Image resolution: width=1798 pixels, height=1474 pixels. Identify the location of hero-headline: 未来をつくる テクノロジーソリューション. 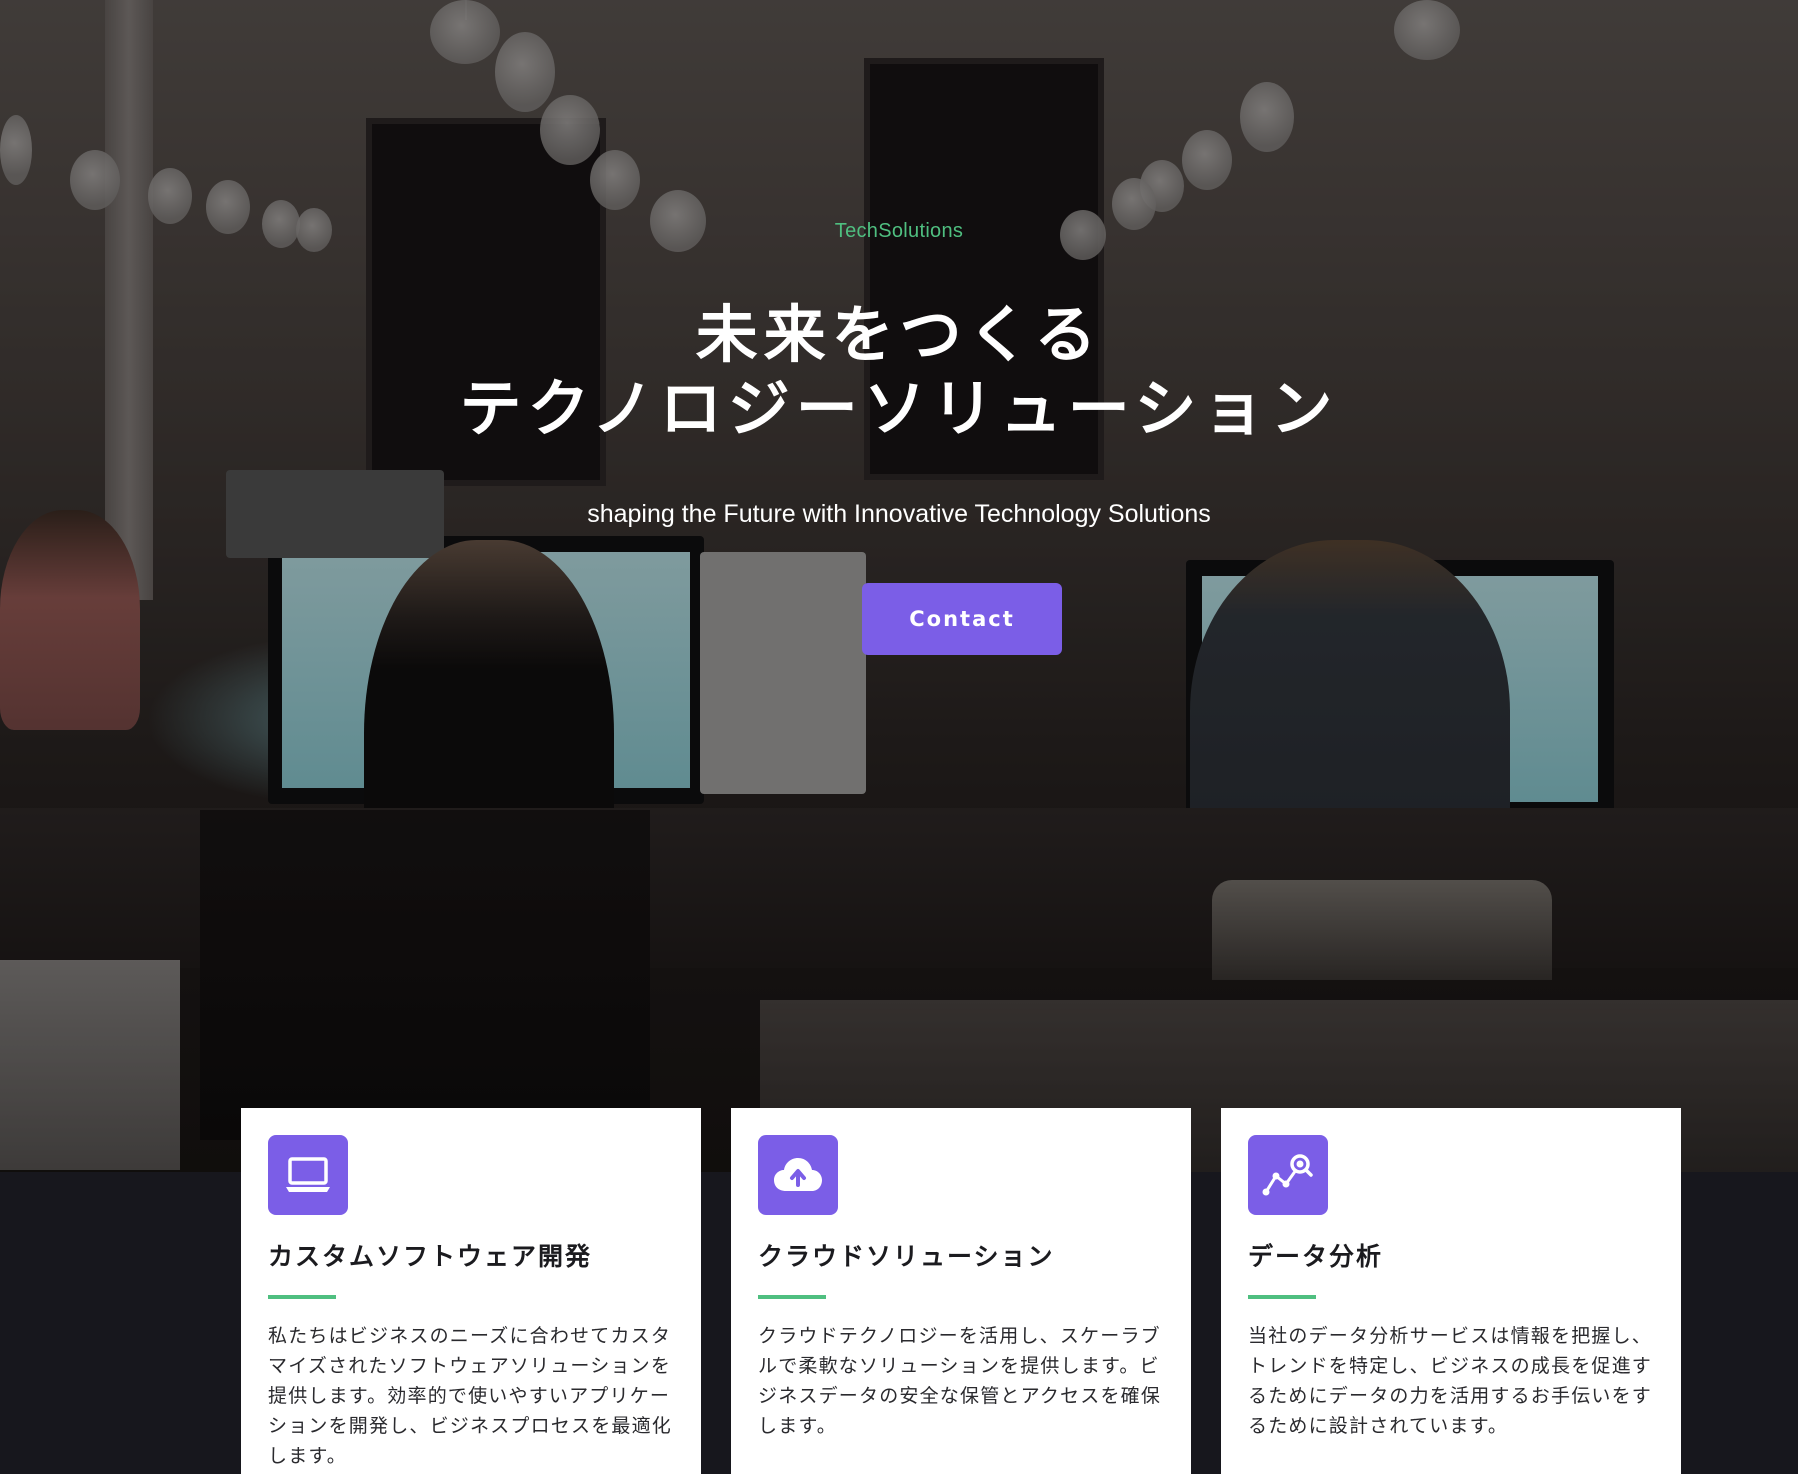
(899, 372).